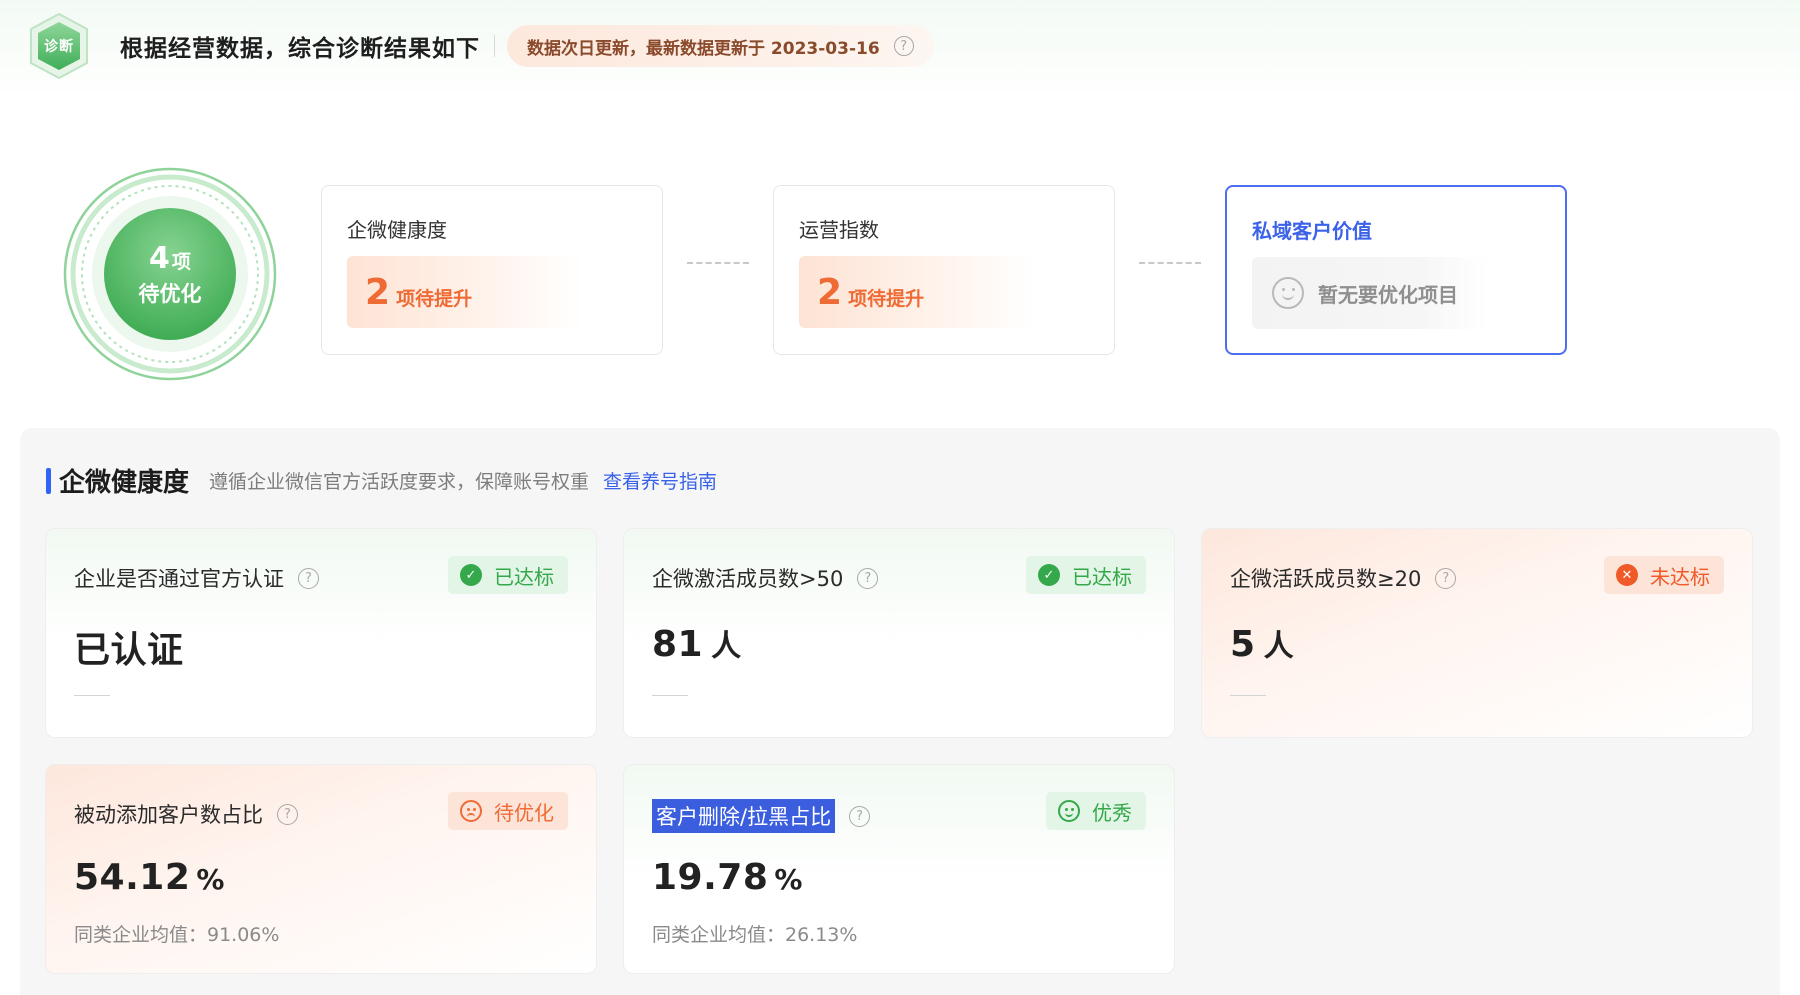  Describe the element at coordinates (1262, 643) in the screenshot. I see `metric-value: 5 人` at that location.